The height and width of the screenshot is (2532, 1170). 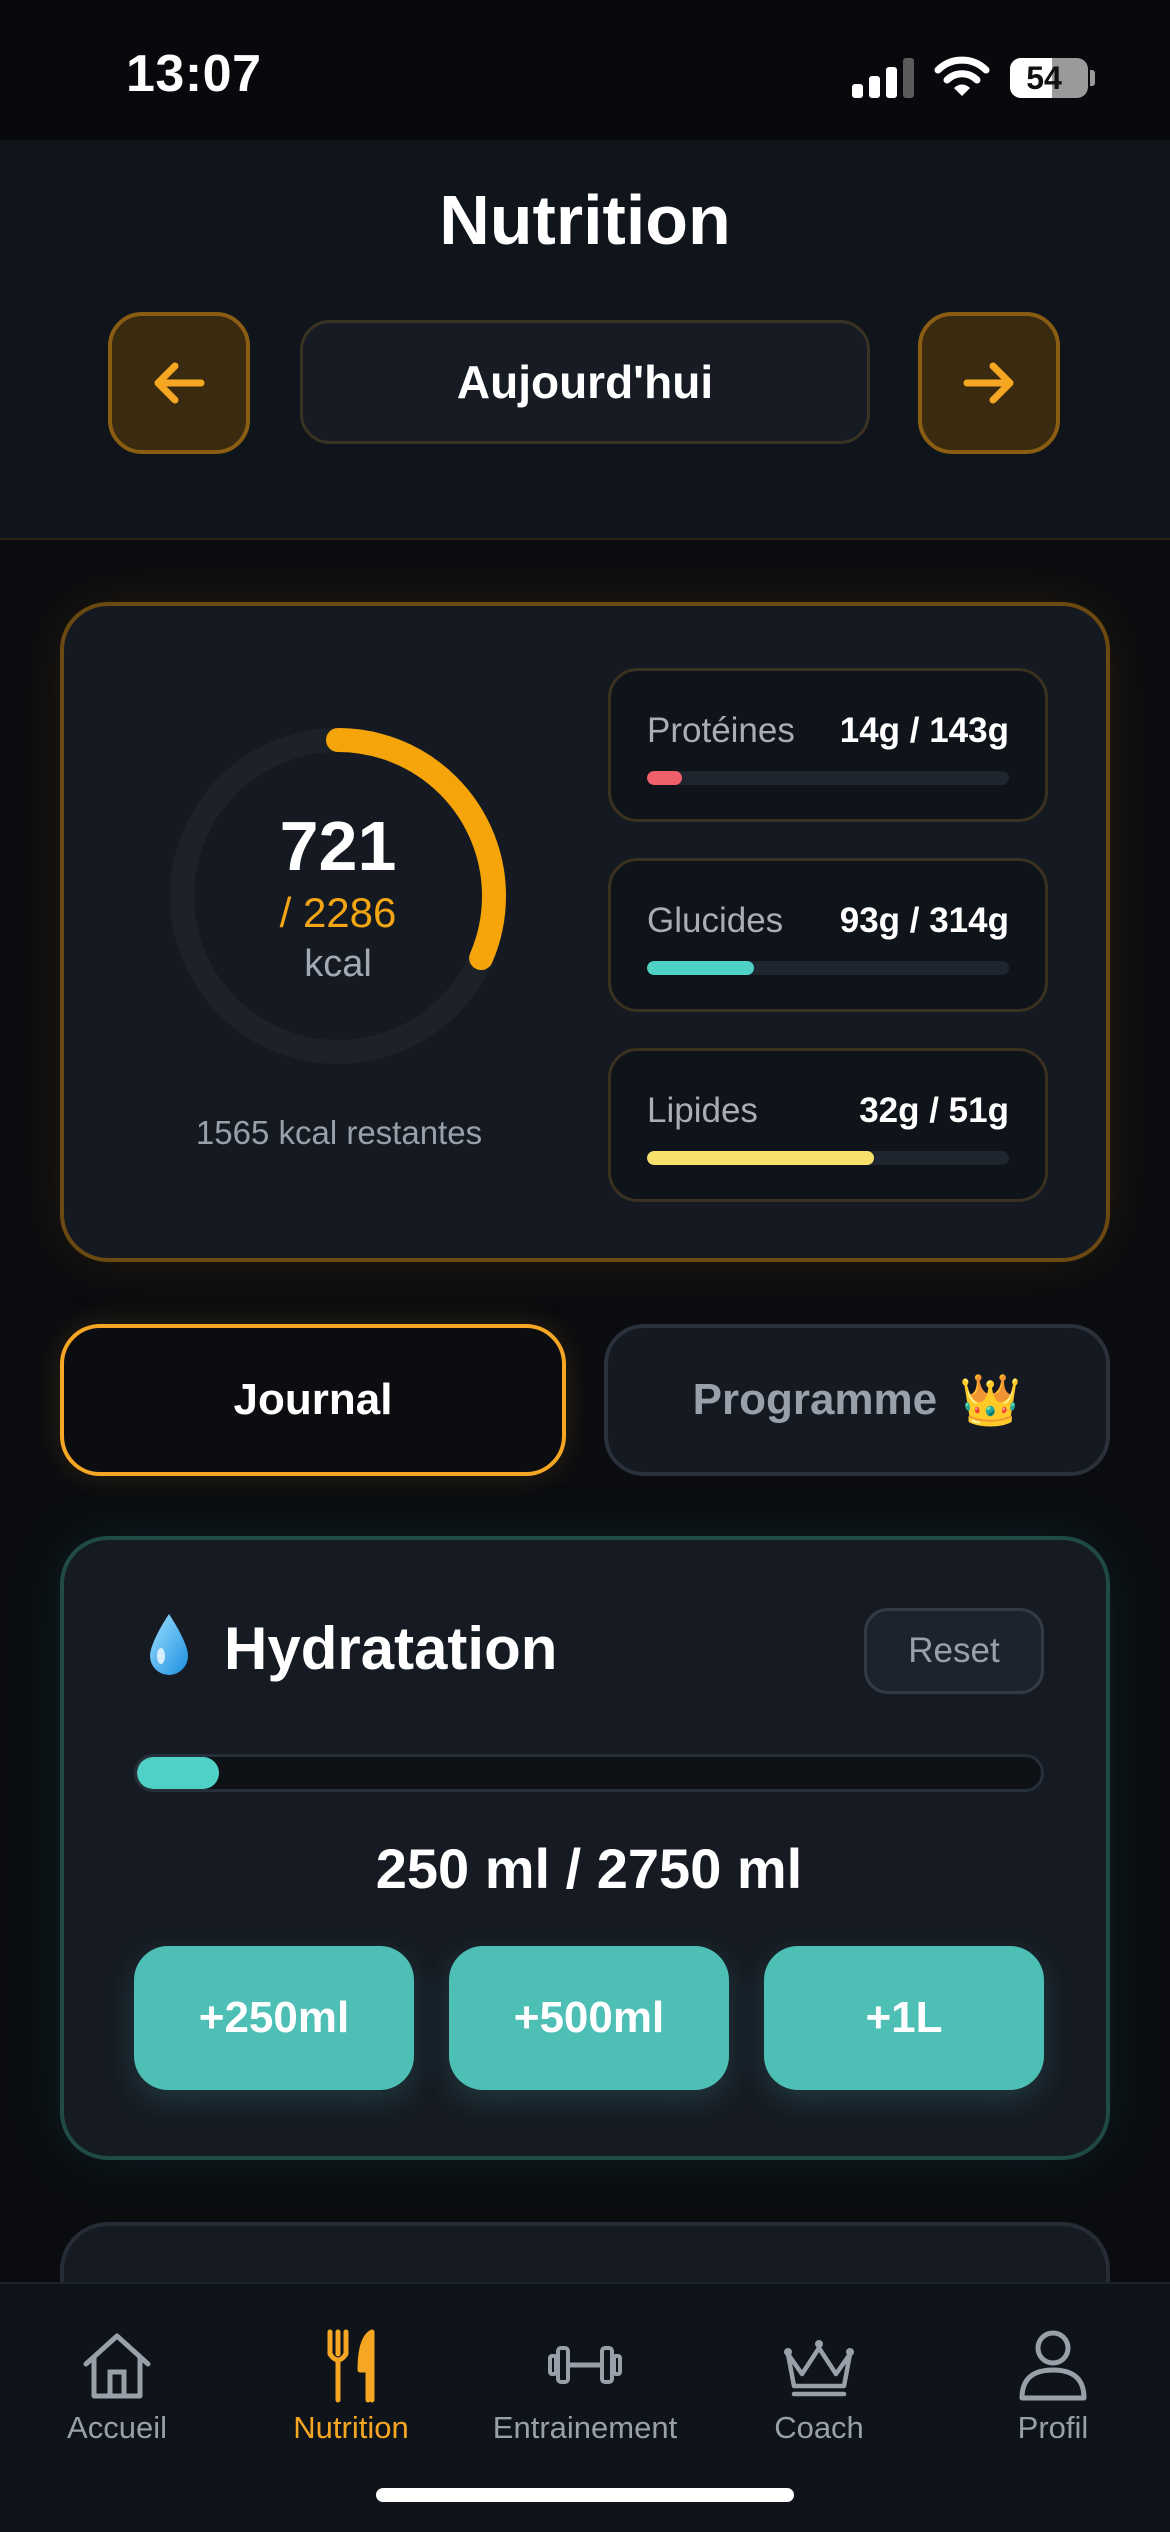 I want to click on battery-icon: 54, so click(x=1049, y=78).